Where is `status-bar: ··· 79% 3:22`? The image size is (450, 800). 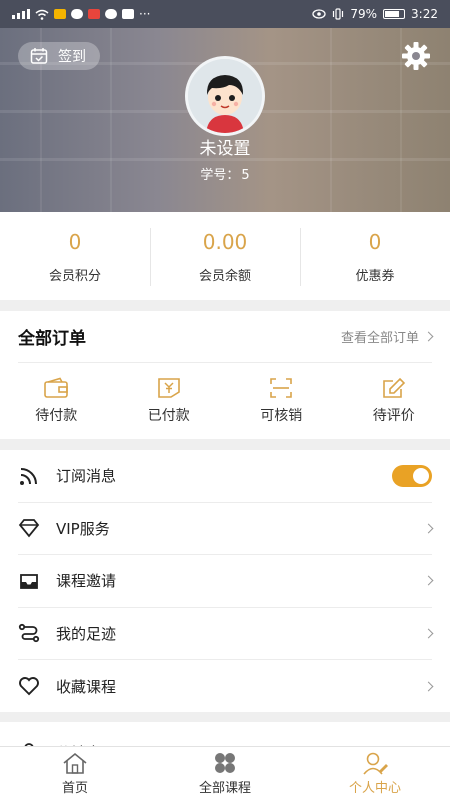 status-bar: ··· 79% 3:22 is located at coordinates (225, 14).